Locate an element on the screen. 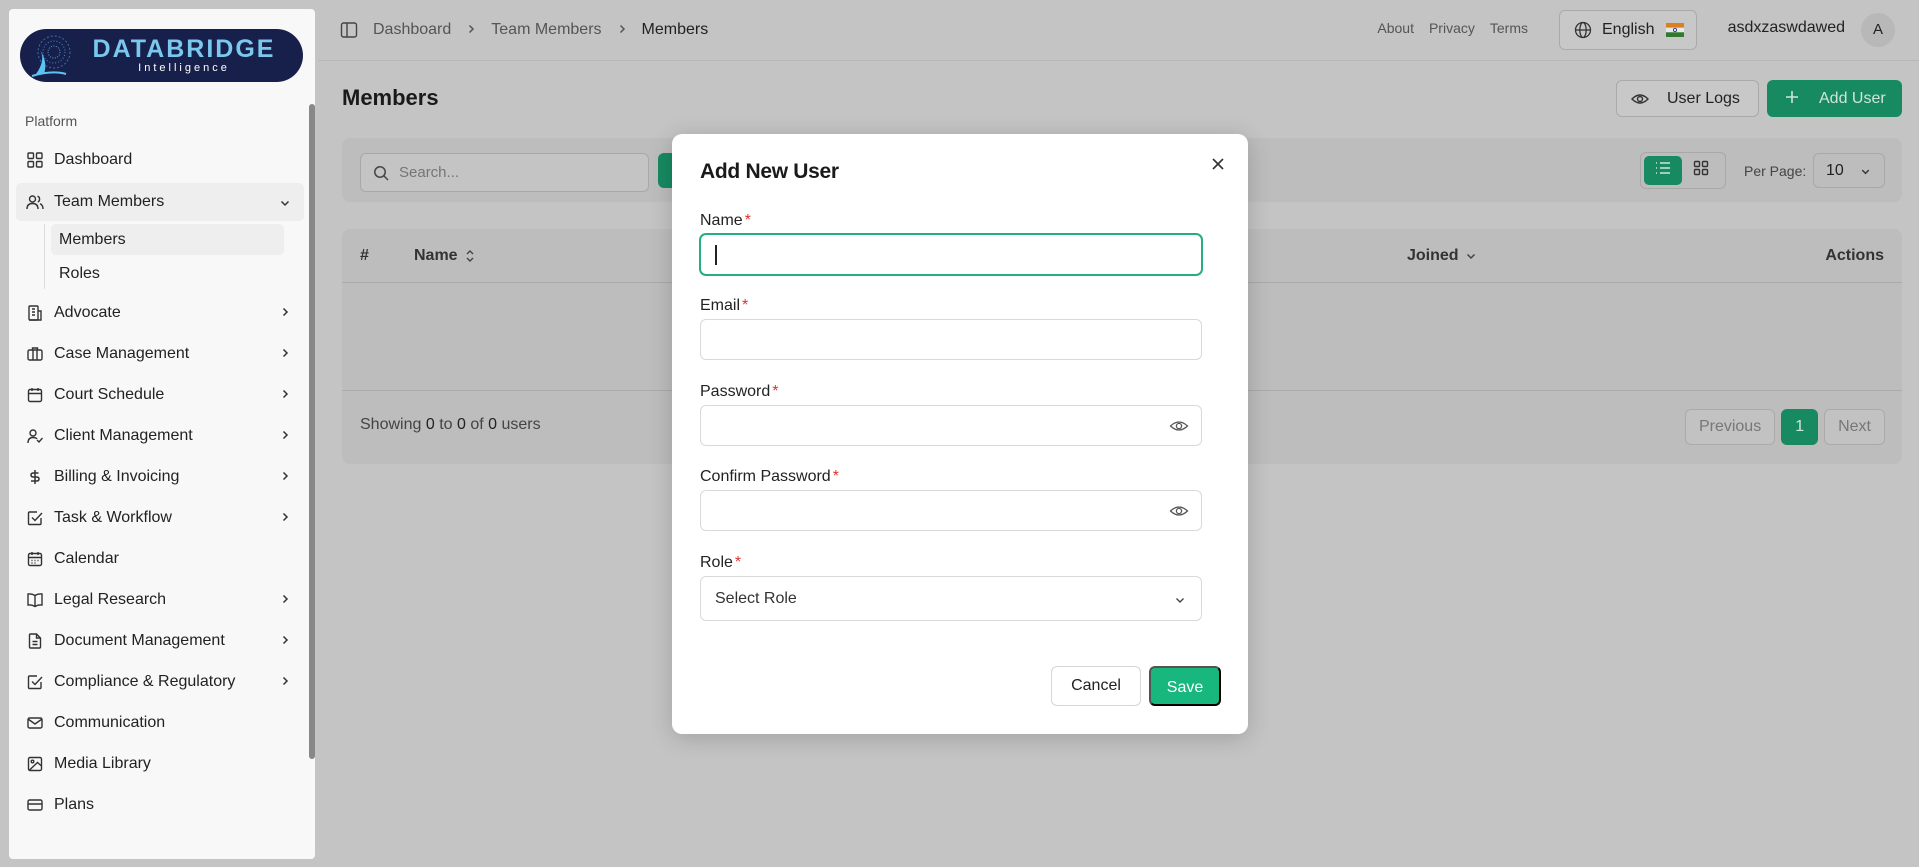 This screenshot has width=1919, height=867. user-logs-button: User Logs is located at coordinates (1687, 98).